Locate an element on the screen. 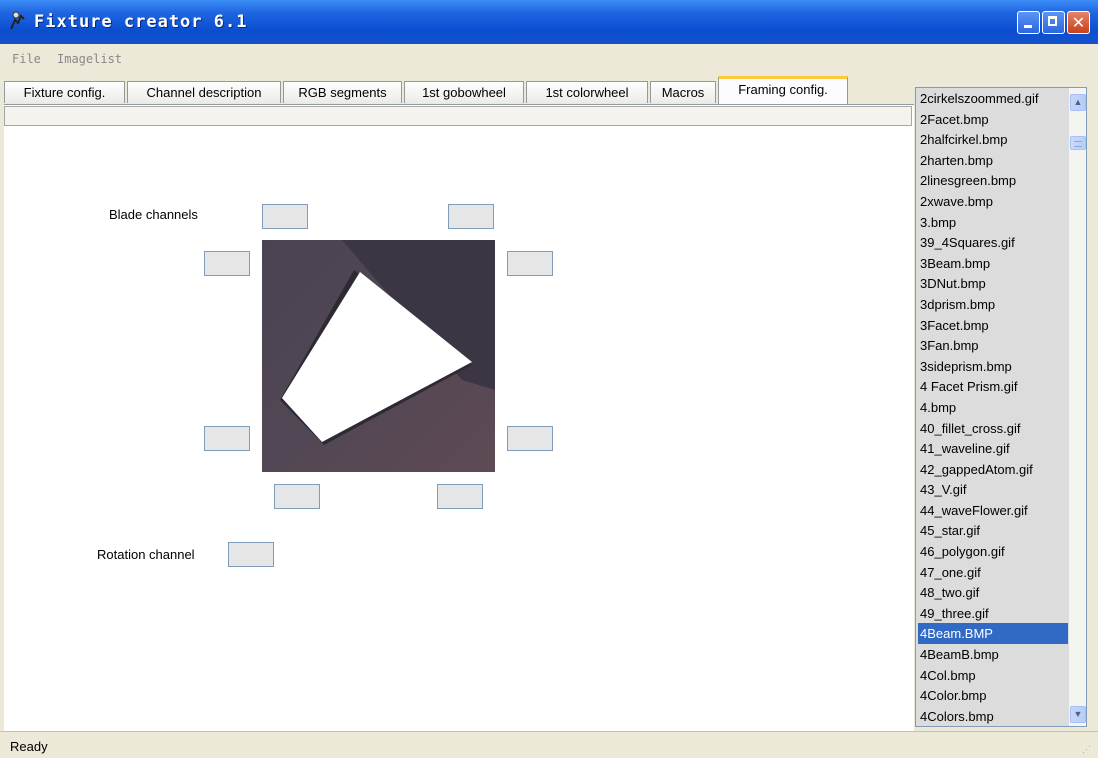  window-title: Fixture creator 6.1 is located at coordinates (141, 22).